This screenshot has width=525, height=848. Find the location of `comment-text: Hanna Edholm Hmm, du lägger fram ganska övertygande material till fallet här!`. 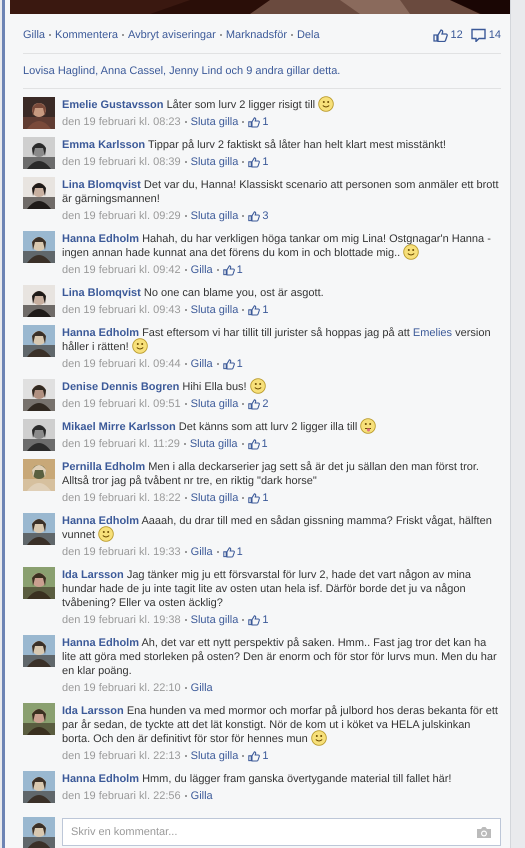

comment-text: Hanna Edholm Hmm, du lägger fram ganska övertygande material till fallet här! is located at coordinates (257, 779).